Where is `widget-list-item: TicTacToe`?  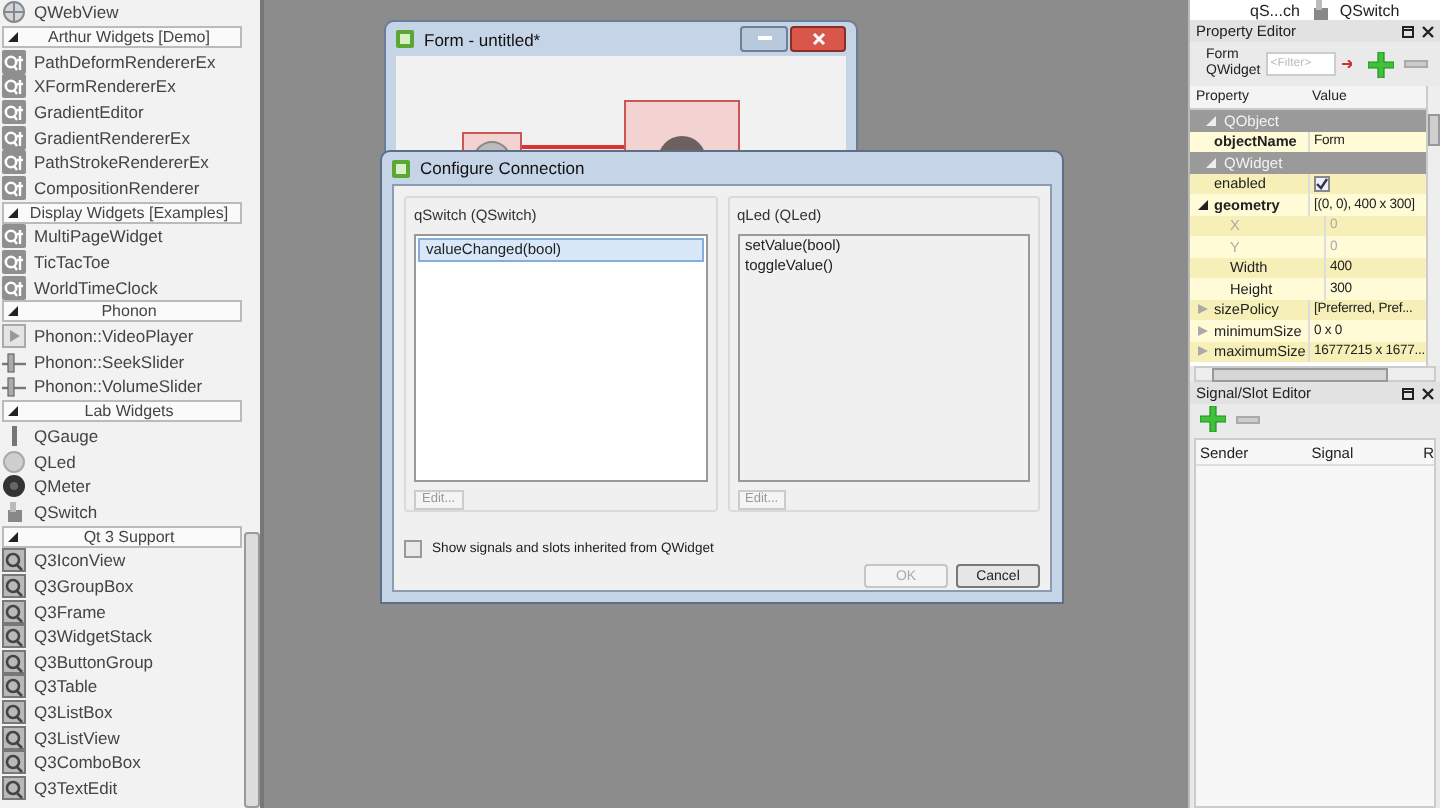 widget-list-item: TicTacToe is located at coordinates (122, 262).